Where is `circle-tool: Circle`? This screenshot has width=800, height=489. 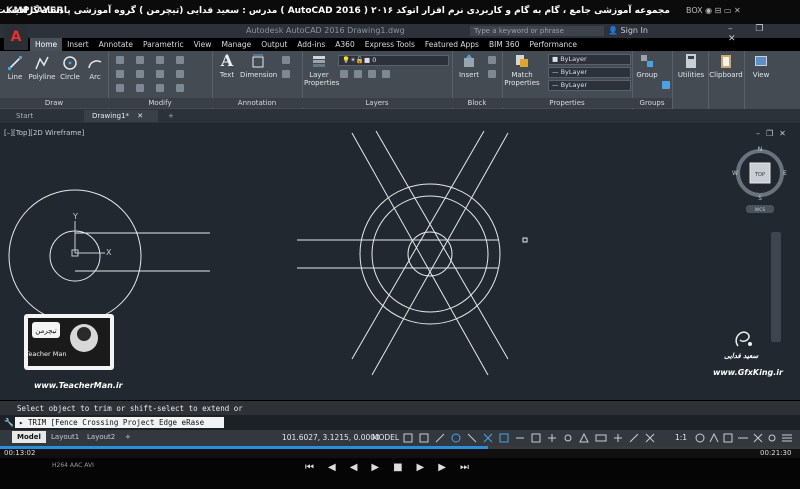 circle-tool: Circle is located at coordinates (70, 68).